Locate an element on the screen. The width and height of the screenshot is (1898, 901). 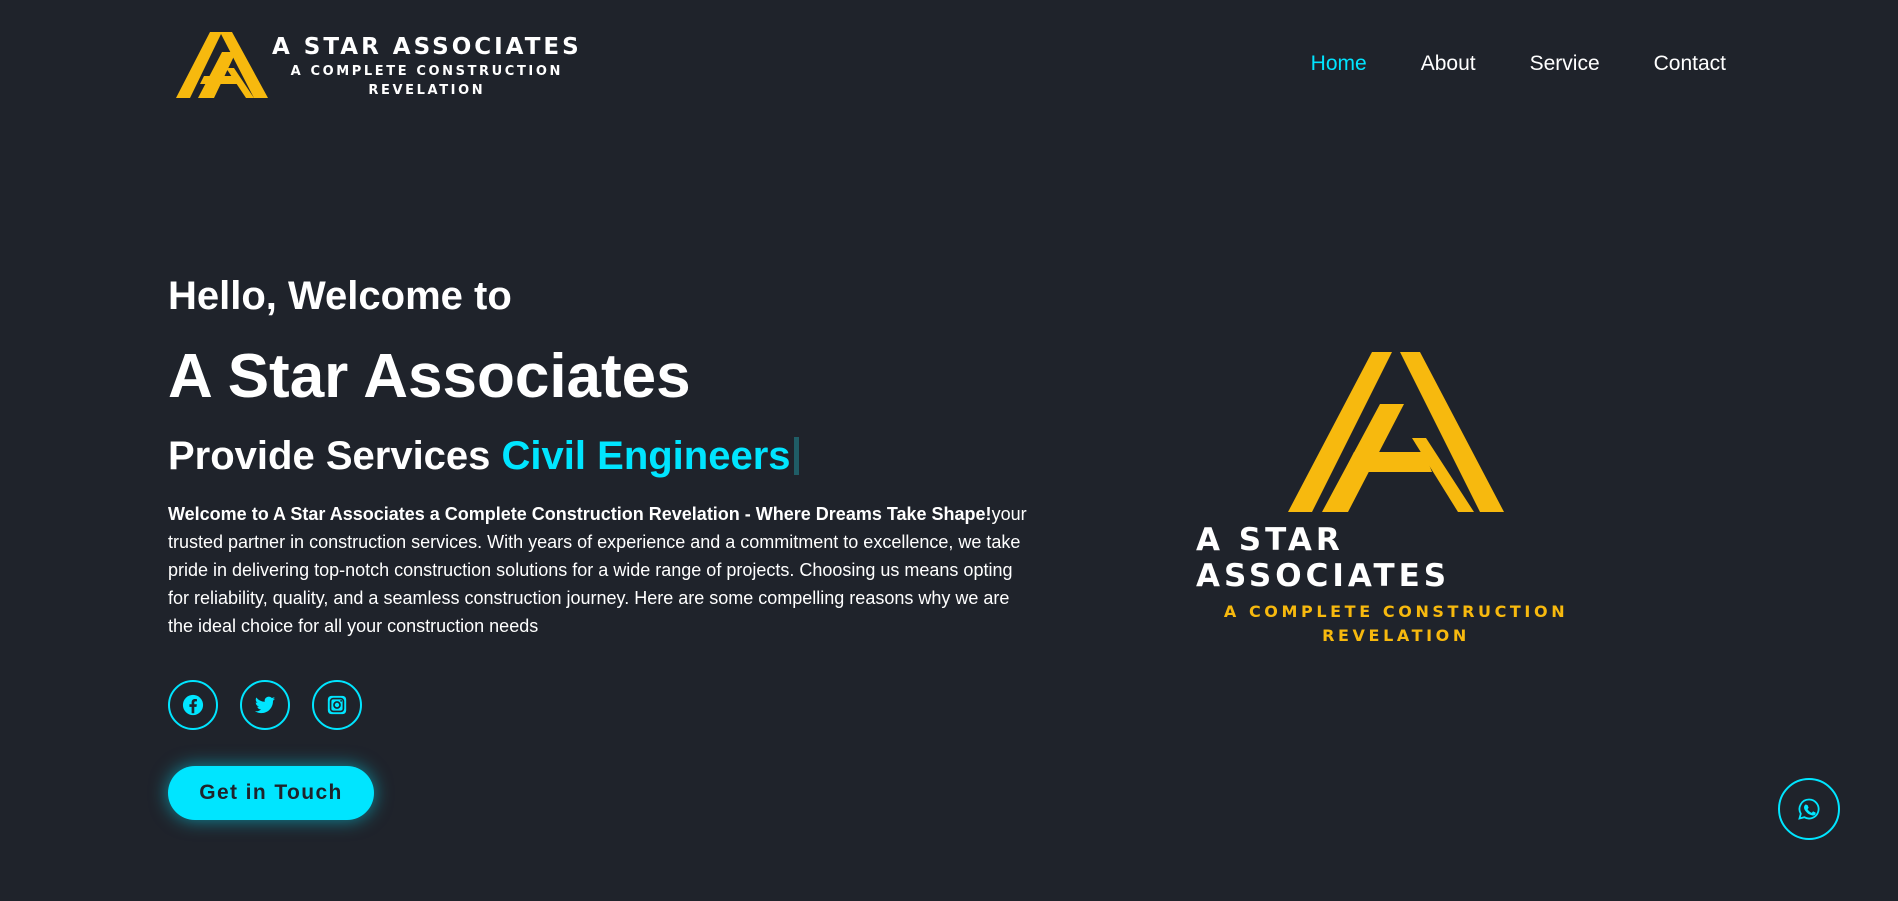
whatsapp-button is located at coordinates (1809, 809).